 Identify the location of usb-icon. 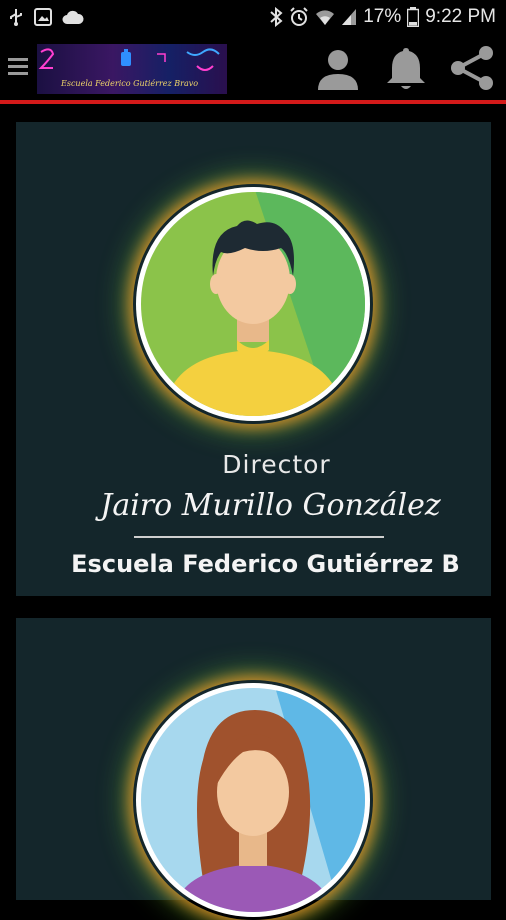
(16, 17).